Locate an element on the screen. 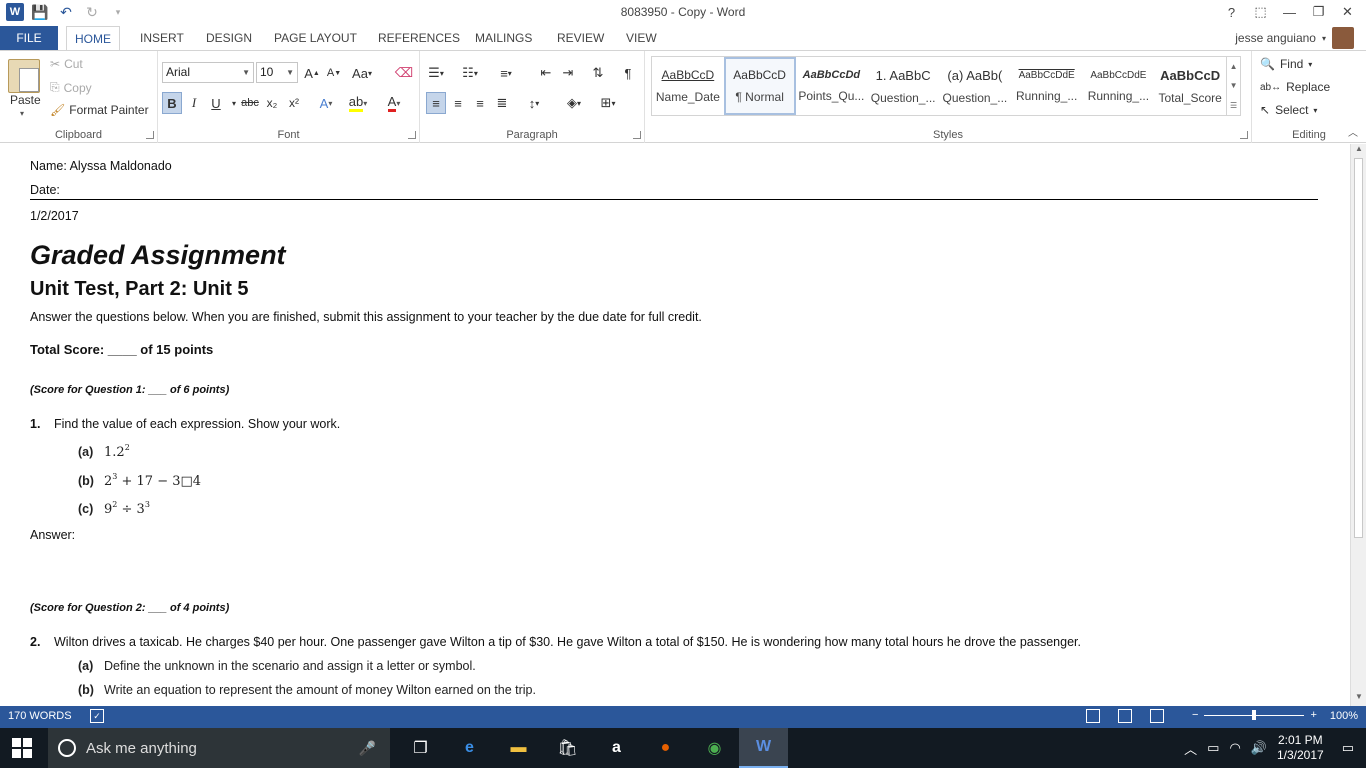 The width and height of the screenshot is (1366, 768). paste-icon is located at coordinates (24, 76).